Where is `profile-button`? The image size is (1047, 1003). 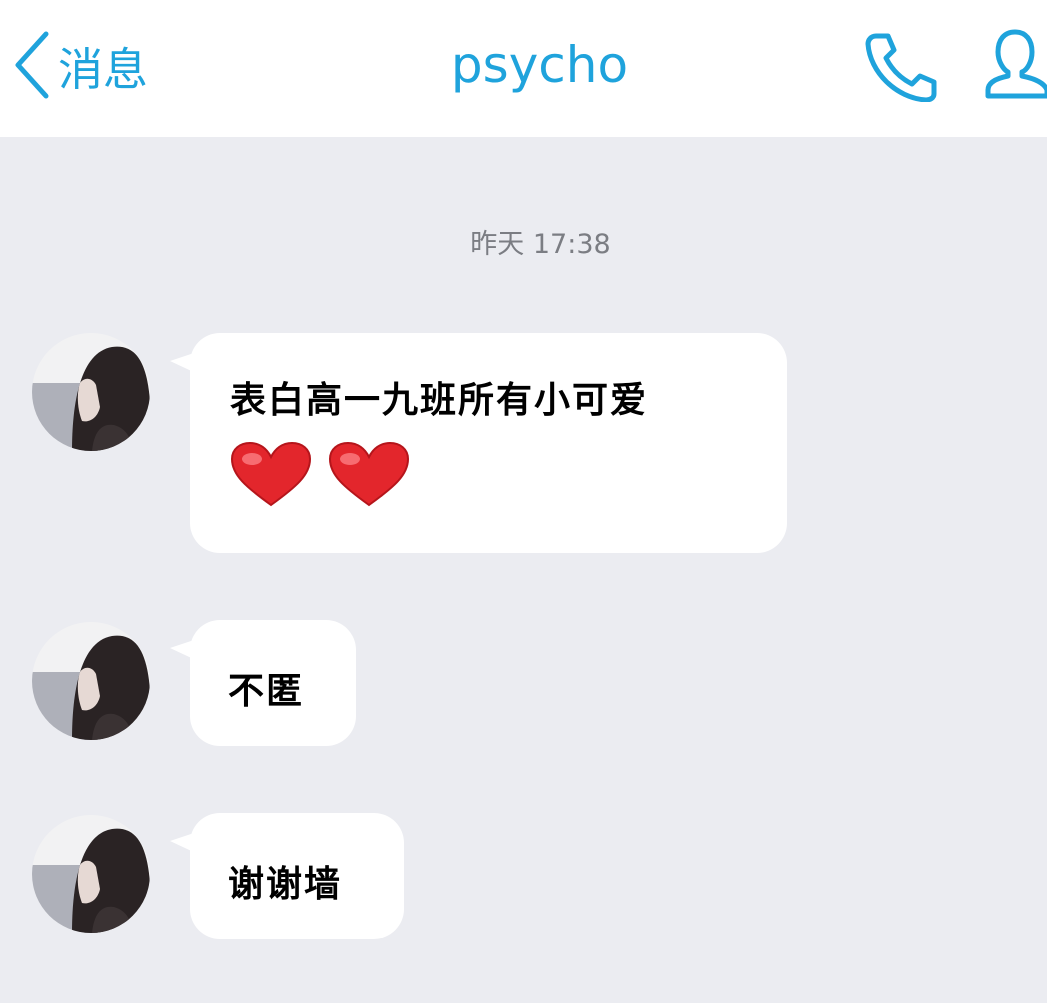 profile-button is located at coordinates (1015, 63).